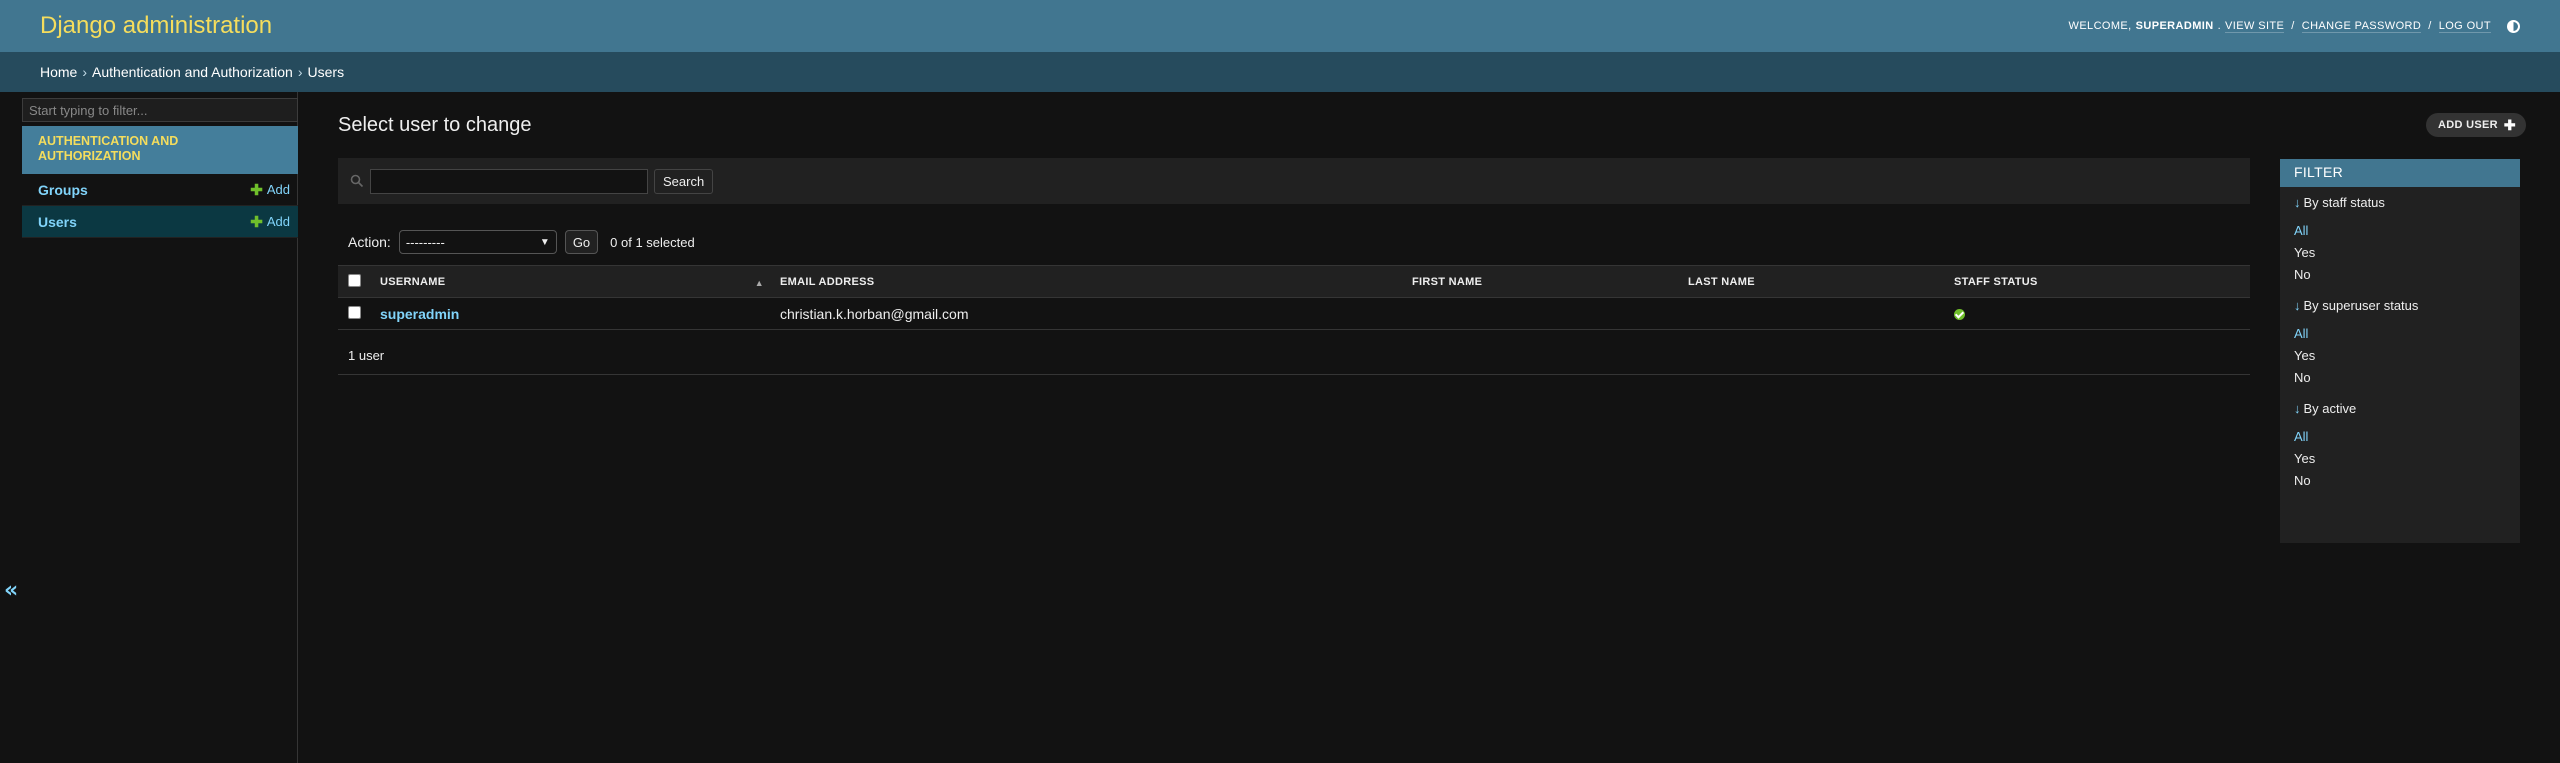  I want to click on sidebar-item-users-link: Users, so click(57, 222).